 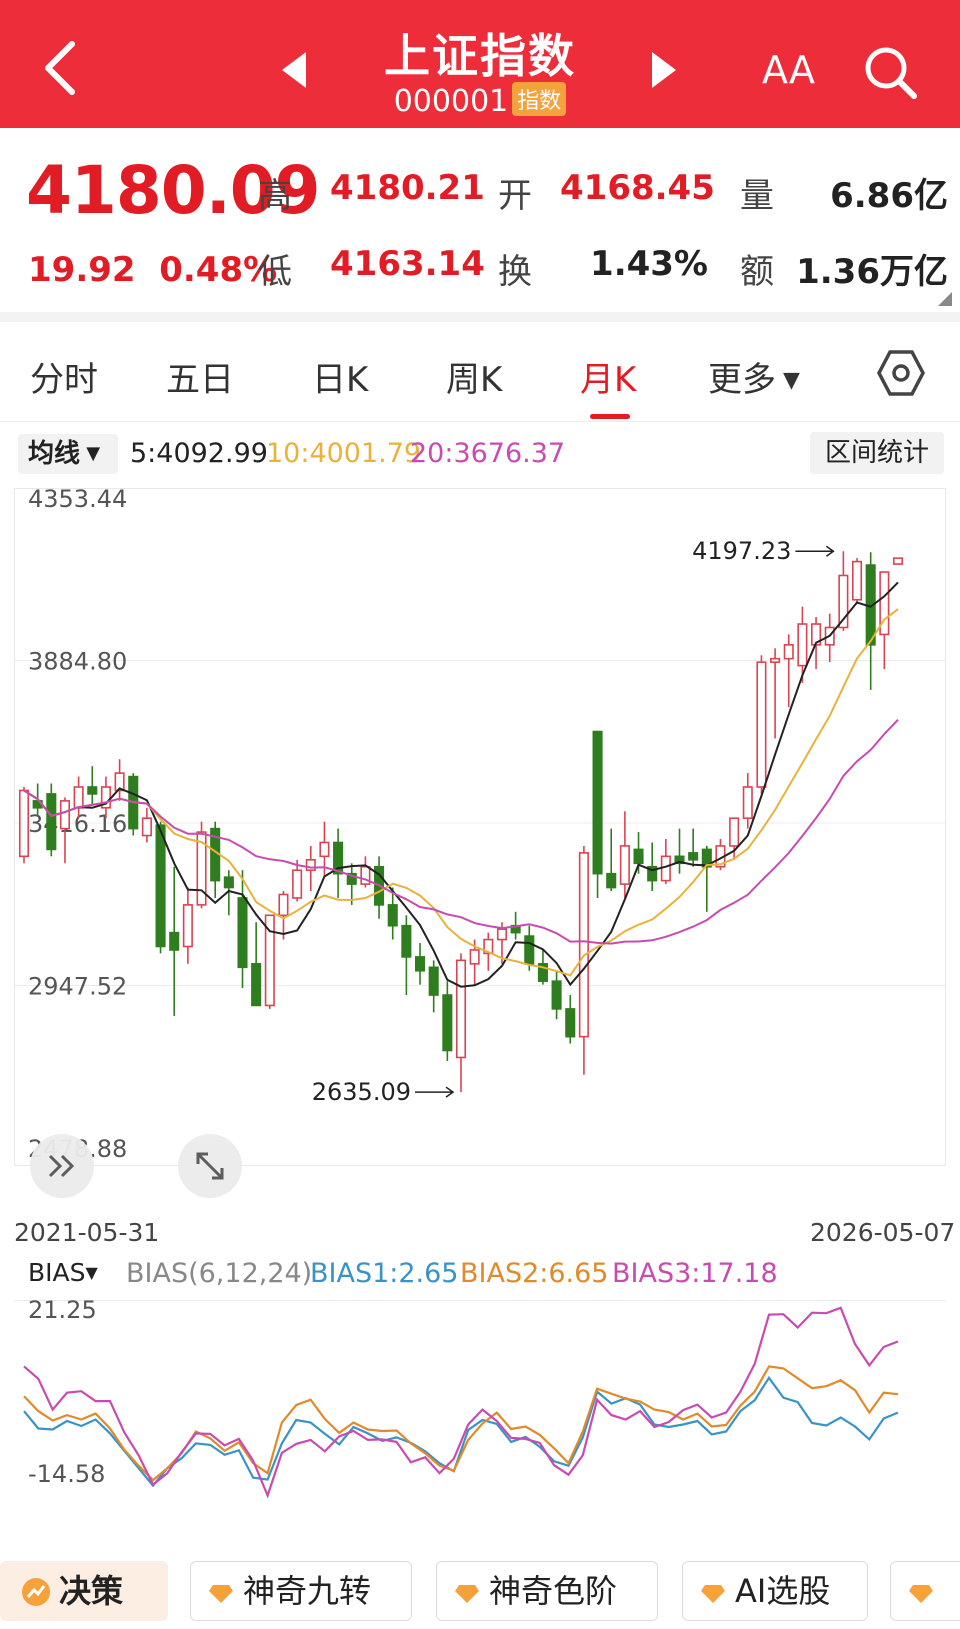 I want to click on bias-params: BIAS(6,12,24), so click(x=219, y=1273).